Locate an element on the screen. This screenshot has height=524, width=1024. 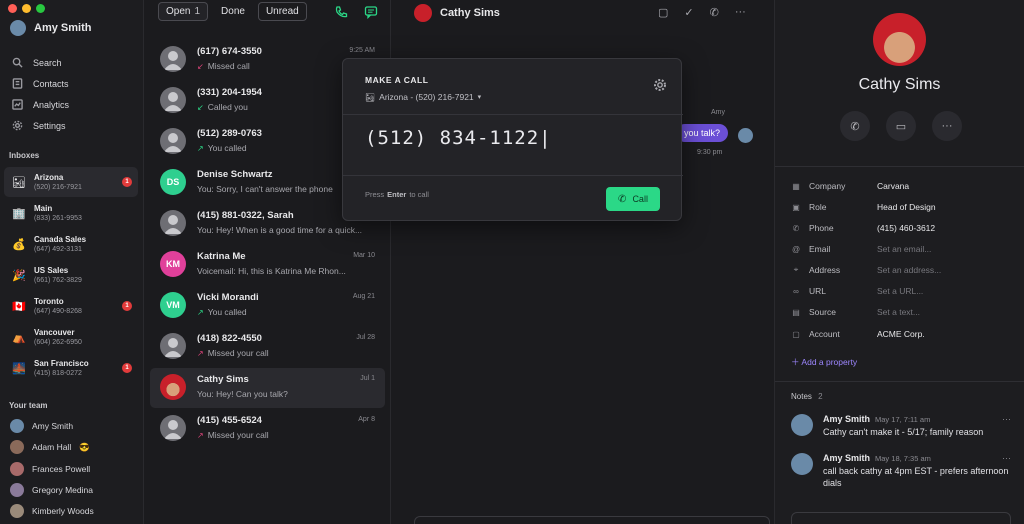
note-composer is located at coordinates (901, 518).